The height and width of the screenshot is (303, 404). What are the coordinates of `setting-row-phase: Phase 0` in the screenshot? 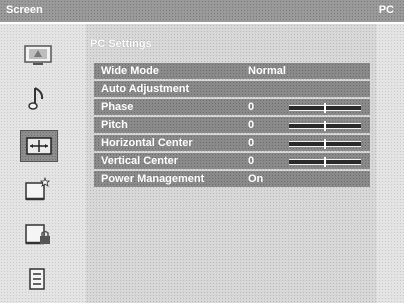 It's located at (232, 107).